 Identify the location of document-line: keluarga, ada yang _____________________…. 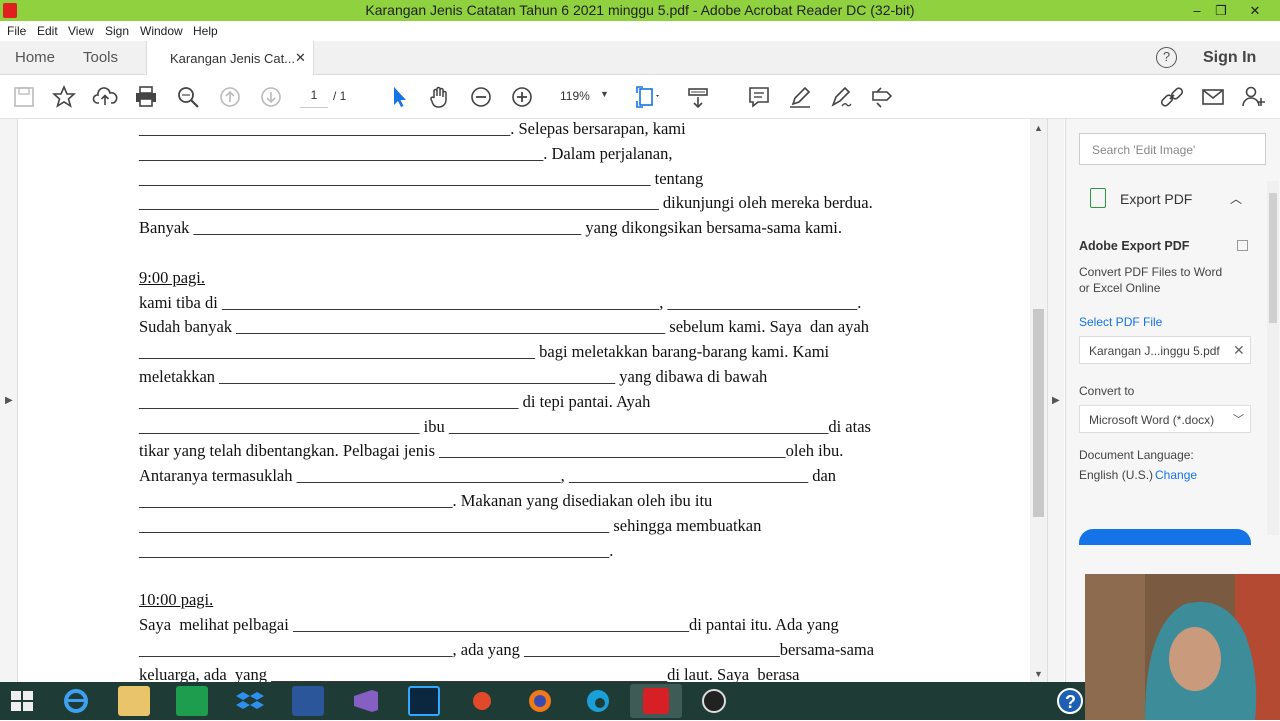
(469, 673).